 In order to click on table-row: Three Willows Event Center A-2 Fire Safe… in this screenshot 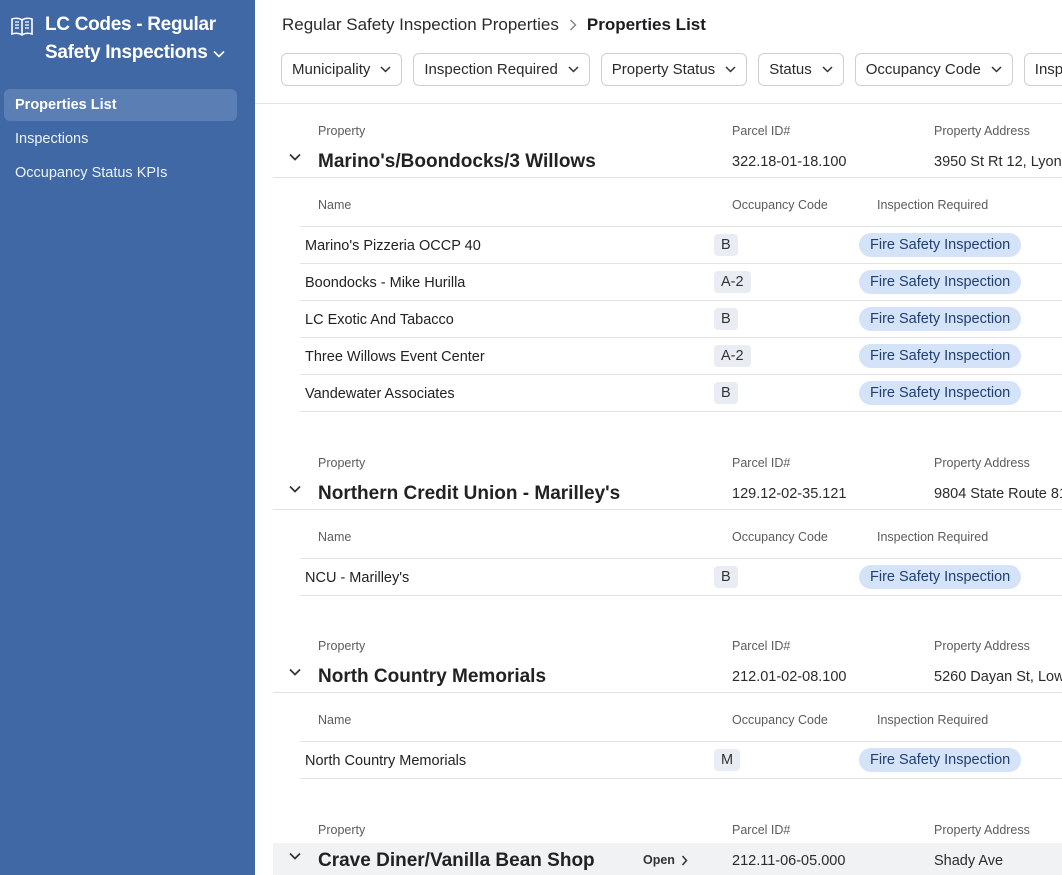, I will do `click(681, 356)`.